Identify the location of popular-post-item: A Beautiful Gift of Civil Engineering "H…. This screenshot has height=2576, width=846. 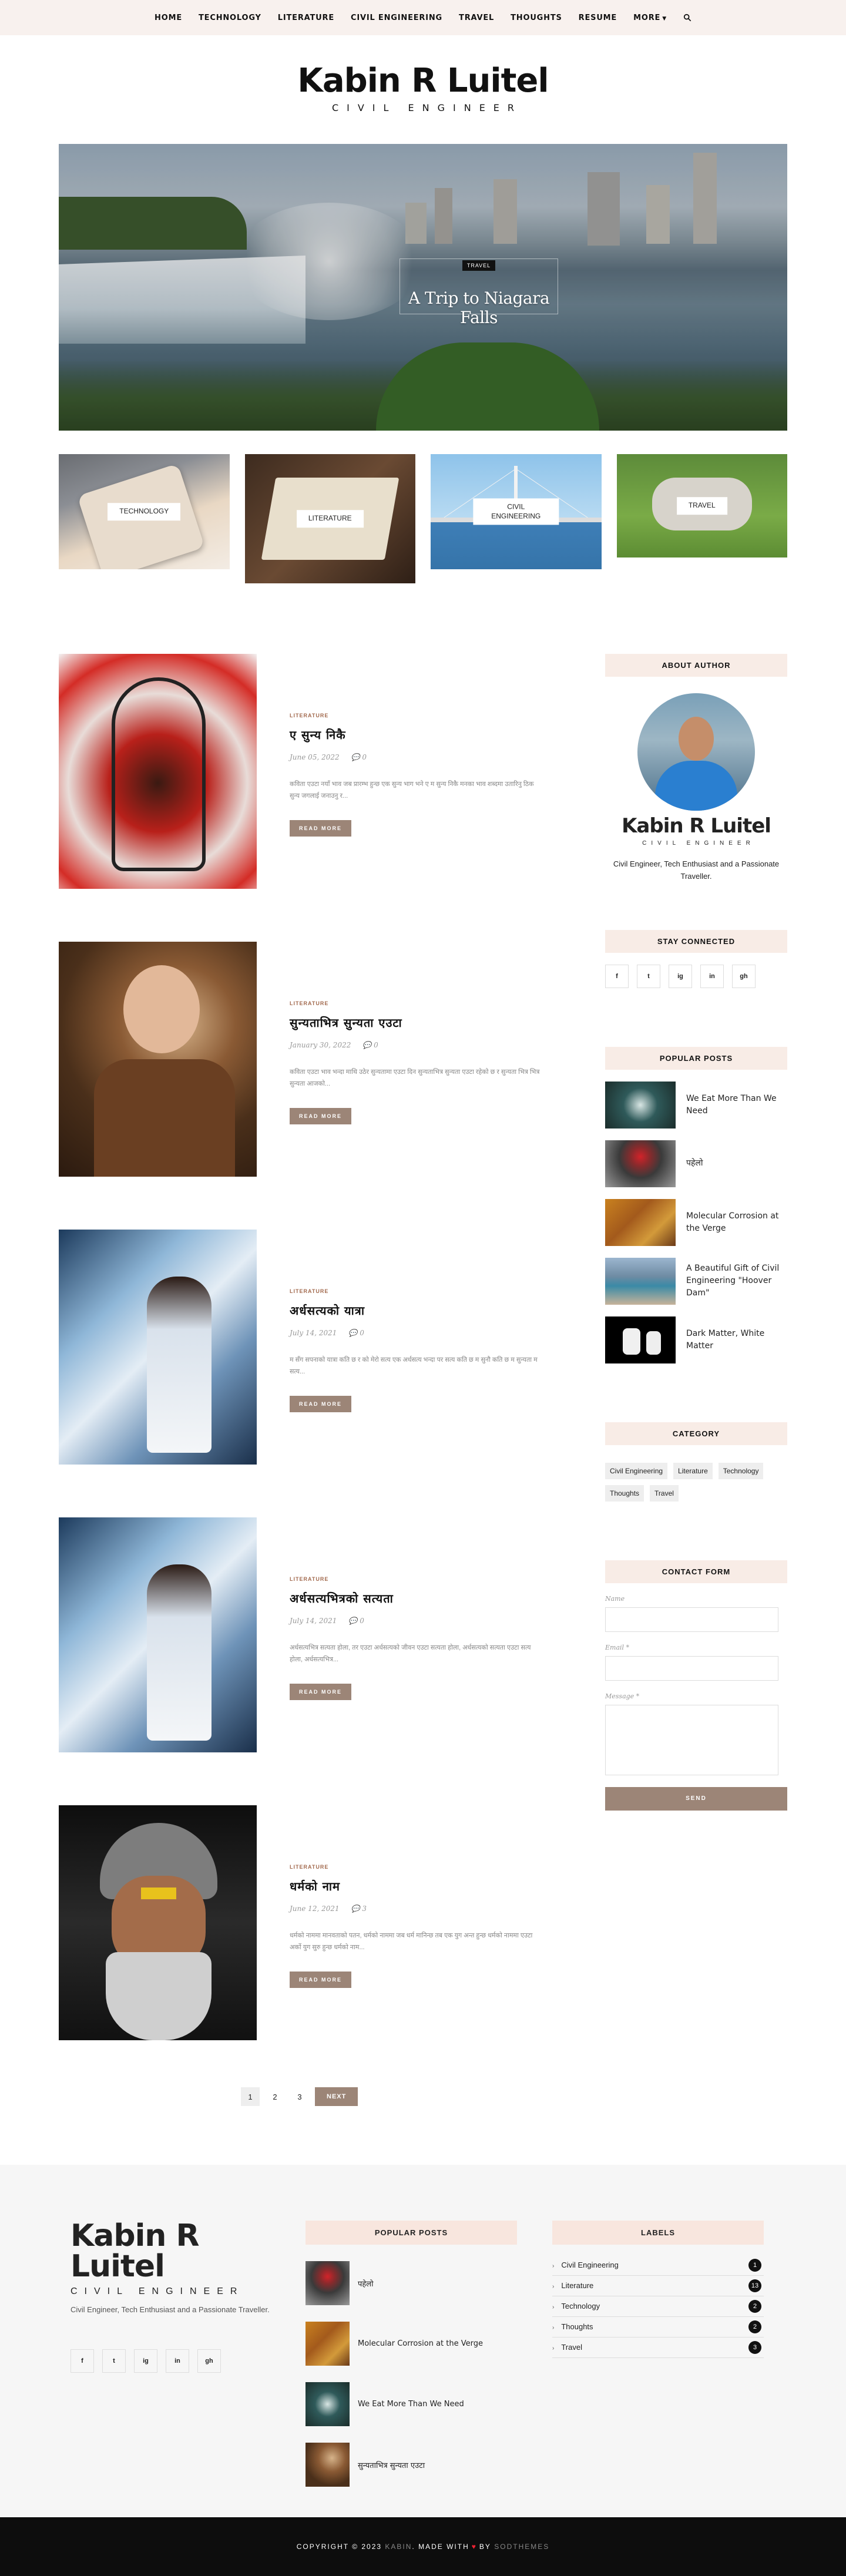
(696, 1281).